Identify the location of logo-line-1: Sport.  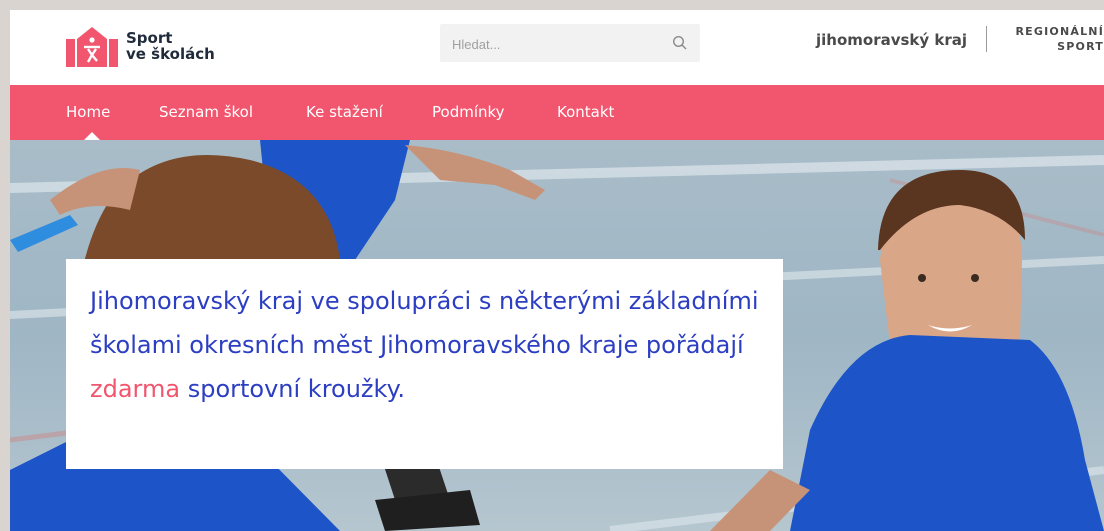
(149, 38).